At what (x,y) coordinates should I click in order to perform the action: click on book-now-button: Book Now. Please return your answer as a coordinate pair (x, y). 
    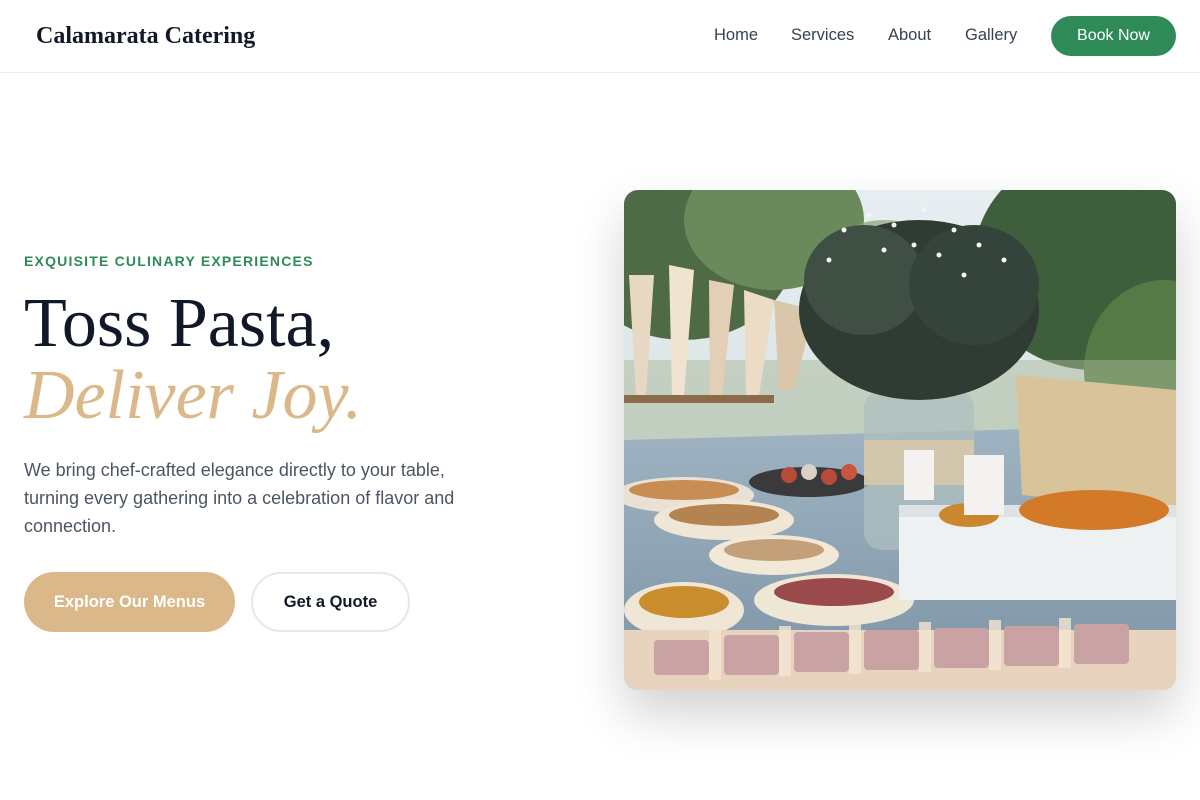
    Looking at the image, I should click on (1113, 36).